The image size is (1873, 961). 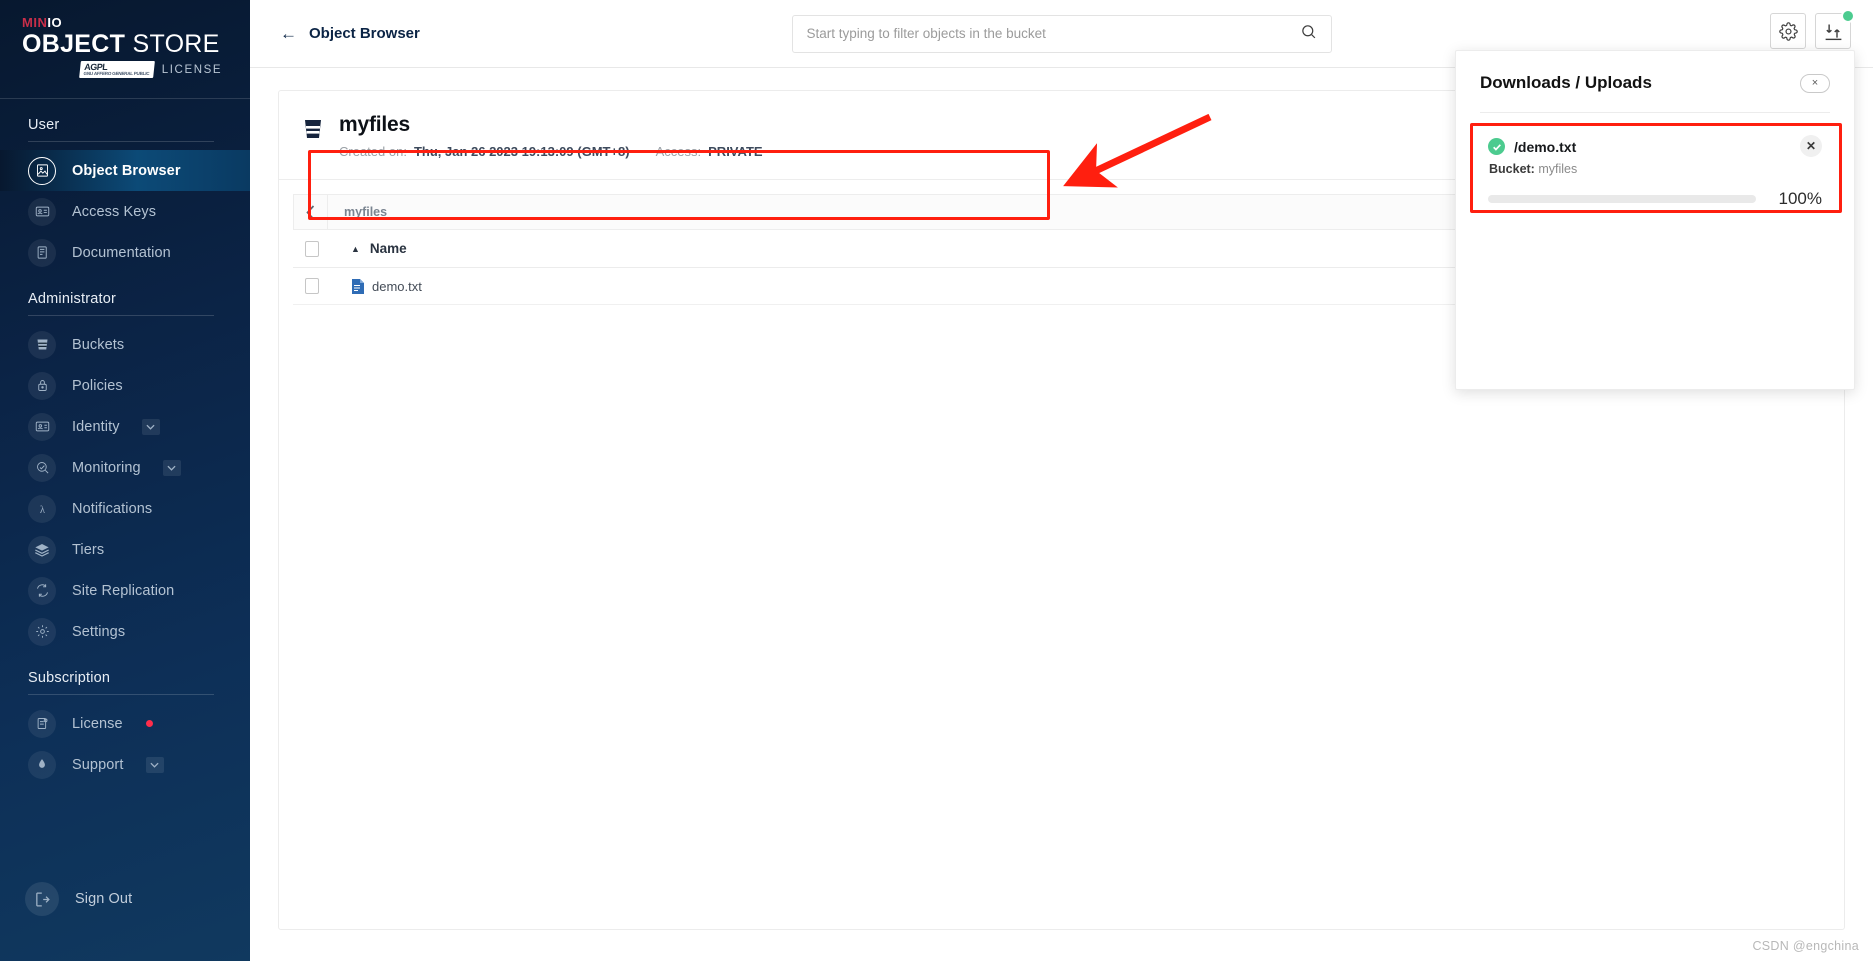 I want to click on transfer-bucket-line: Bucket: myfiles, so click(x=1655, y=169).